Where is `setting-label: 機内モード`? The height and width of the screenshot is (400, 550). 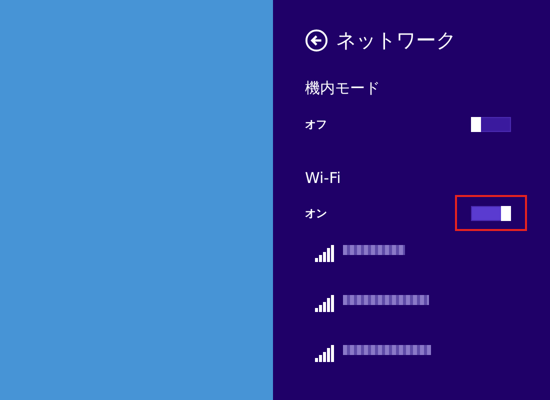
setting-label: 機内モード is located at coordinates (342, 88).